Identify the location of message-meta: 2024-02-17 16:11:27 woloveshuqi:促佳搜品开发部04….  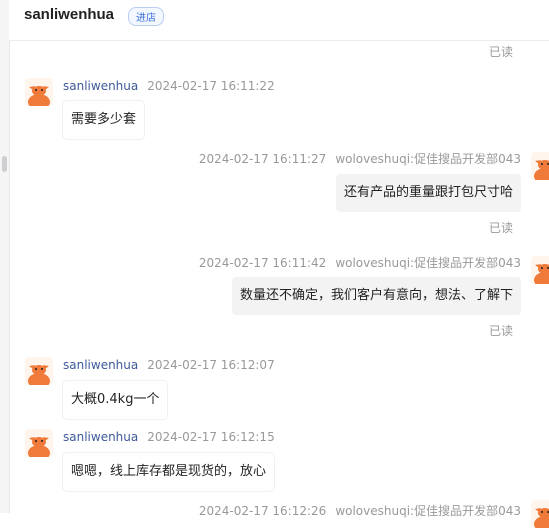
(360, 158).